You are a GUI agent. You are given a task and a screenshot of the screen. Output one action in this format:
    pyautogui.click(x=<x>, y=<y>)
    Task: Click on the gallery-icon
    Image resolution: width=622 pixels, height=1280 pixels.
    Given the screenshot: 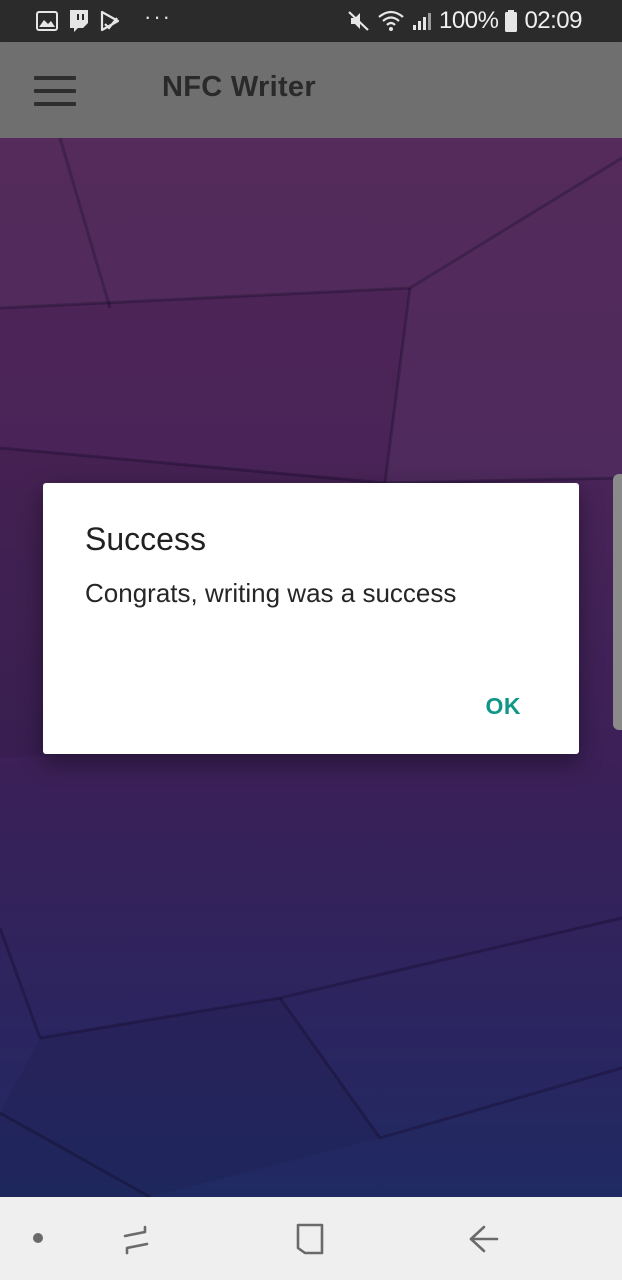 What is the action you would take?
    pyautogui.click(x=47, y=21)
    